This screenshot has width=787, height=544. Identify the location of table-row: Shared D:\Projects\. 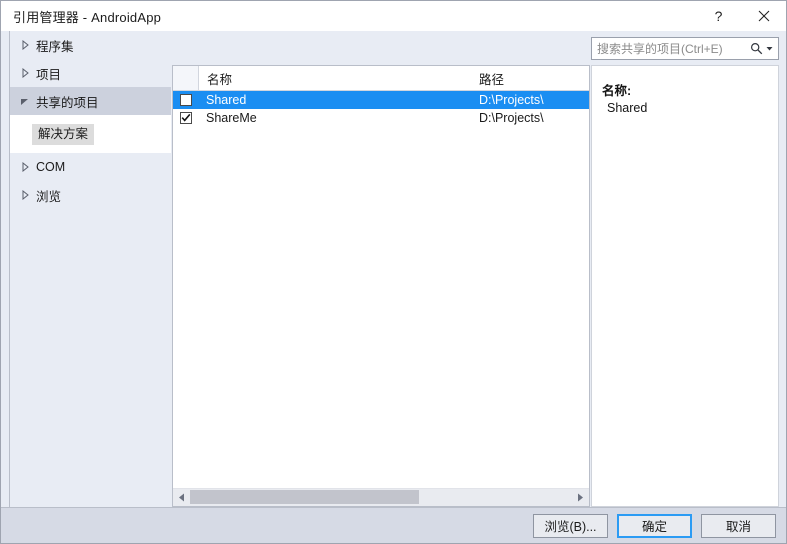
(381, 100).